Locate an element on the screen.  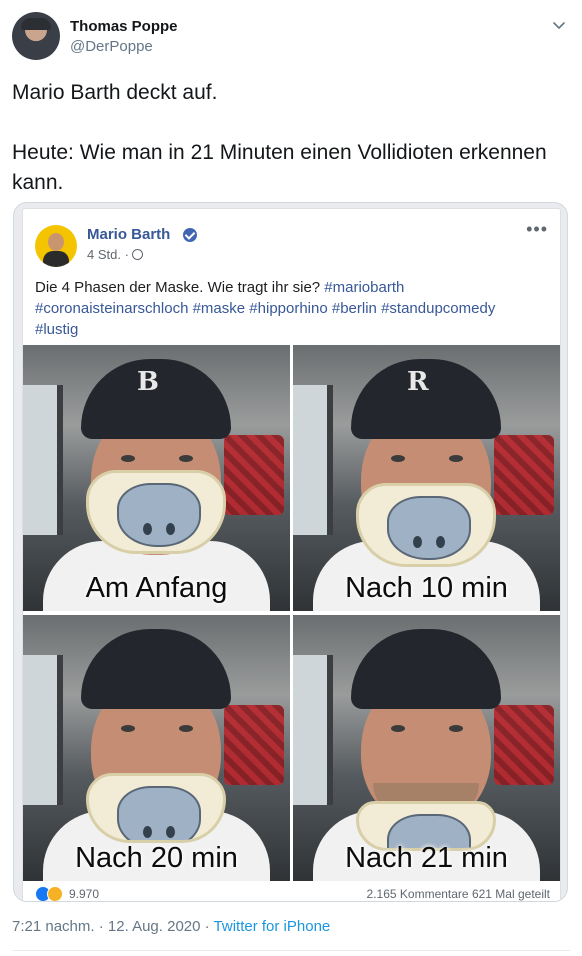
verified-badge-icon is located at coordinates (190, 235).